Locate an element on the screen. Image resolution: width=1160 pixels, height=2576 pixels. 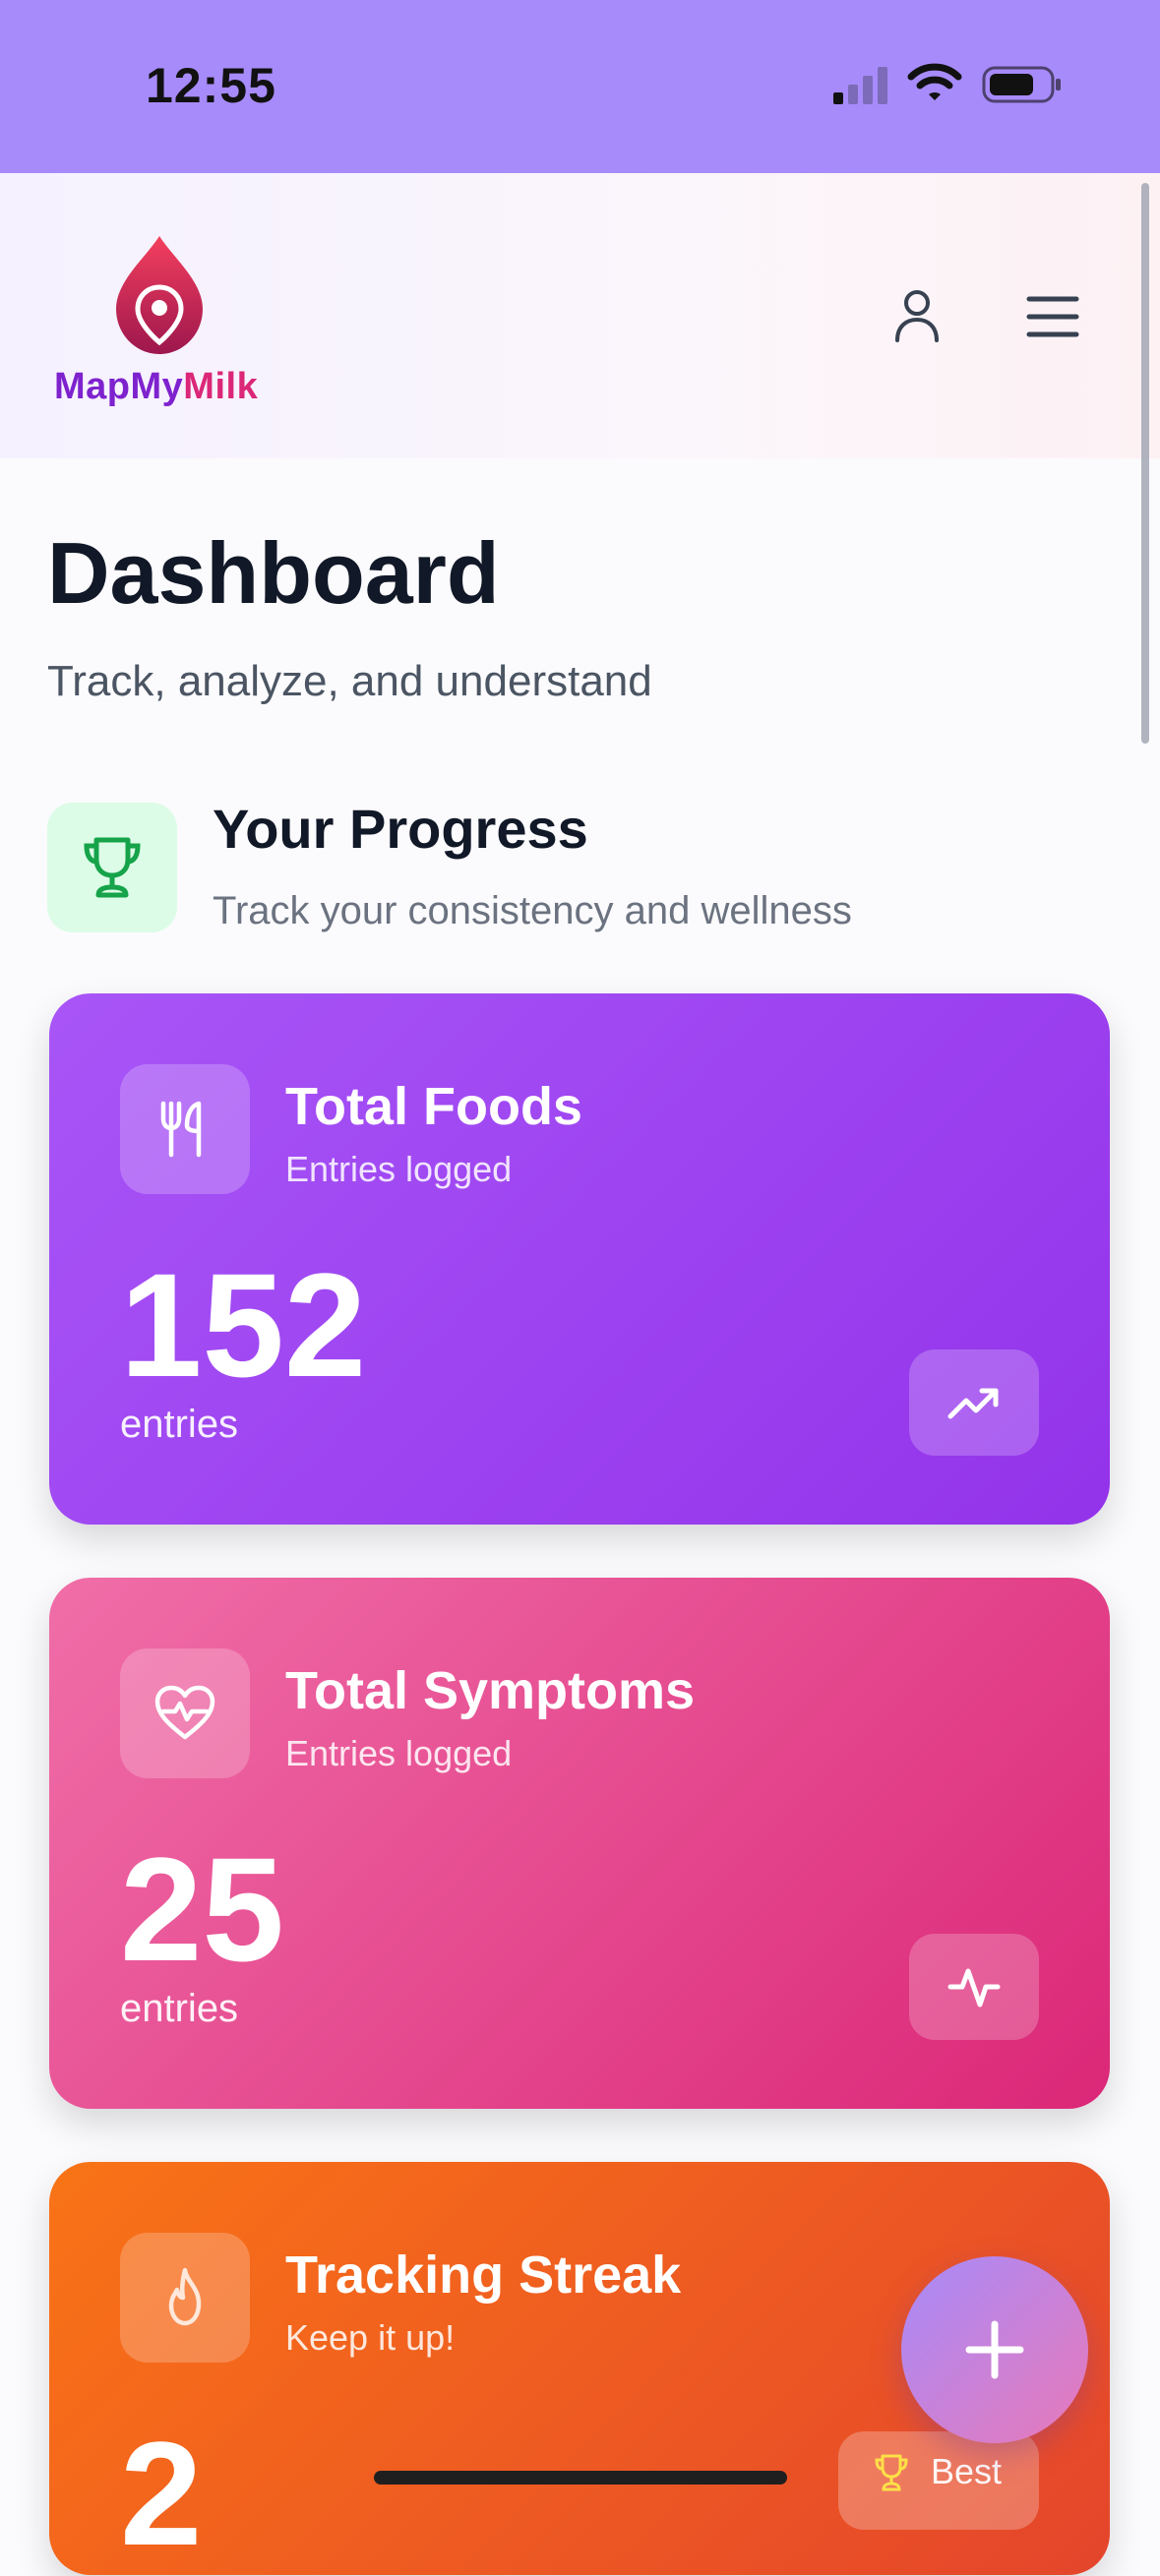
status-bar: 12:55 is located at coordinates (580, 86).